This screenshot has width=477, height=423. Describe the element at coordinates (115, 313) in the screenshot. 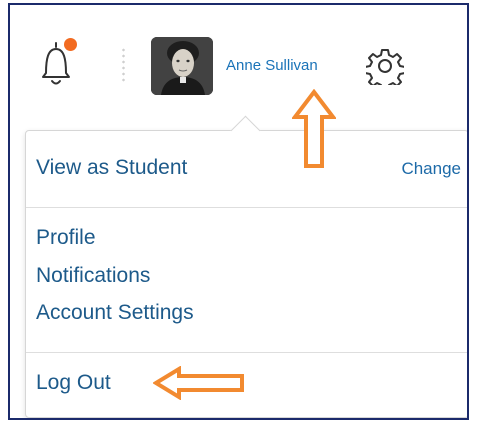

I see `account-settings-link: Account Settings` at that location.